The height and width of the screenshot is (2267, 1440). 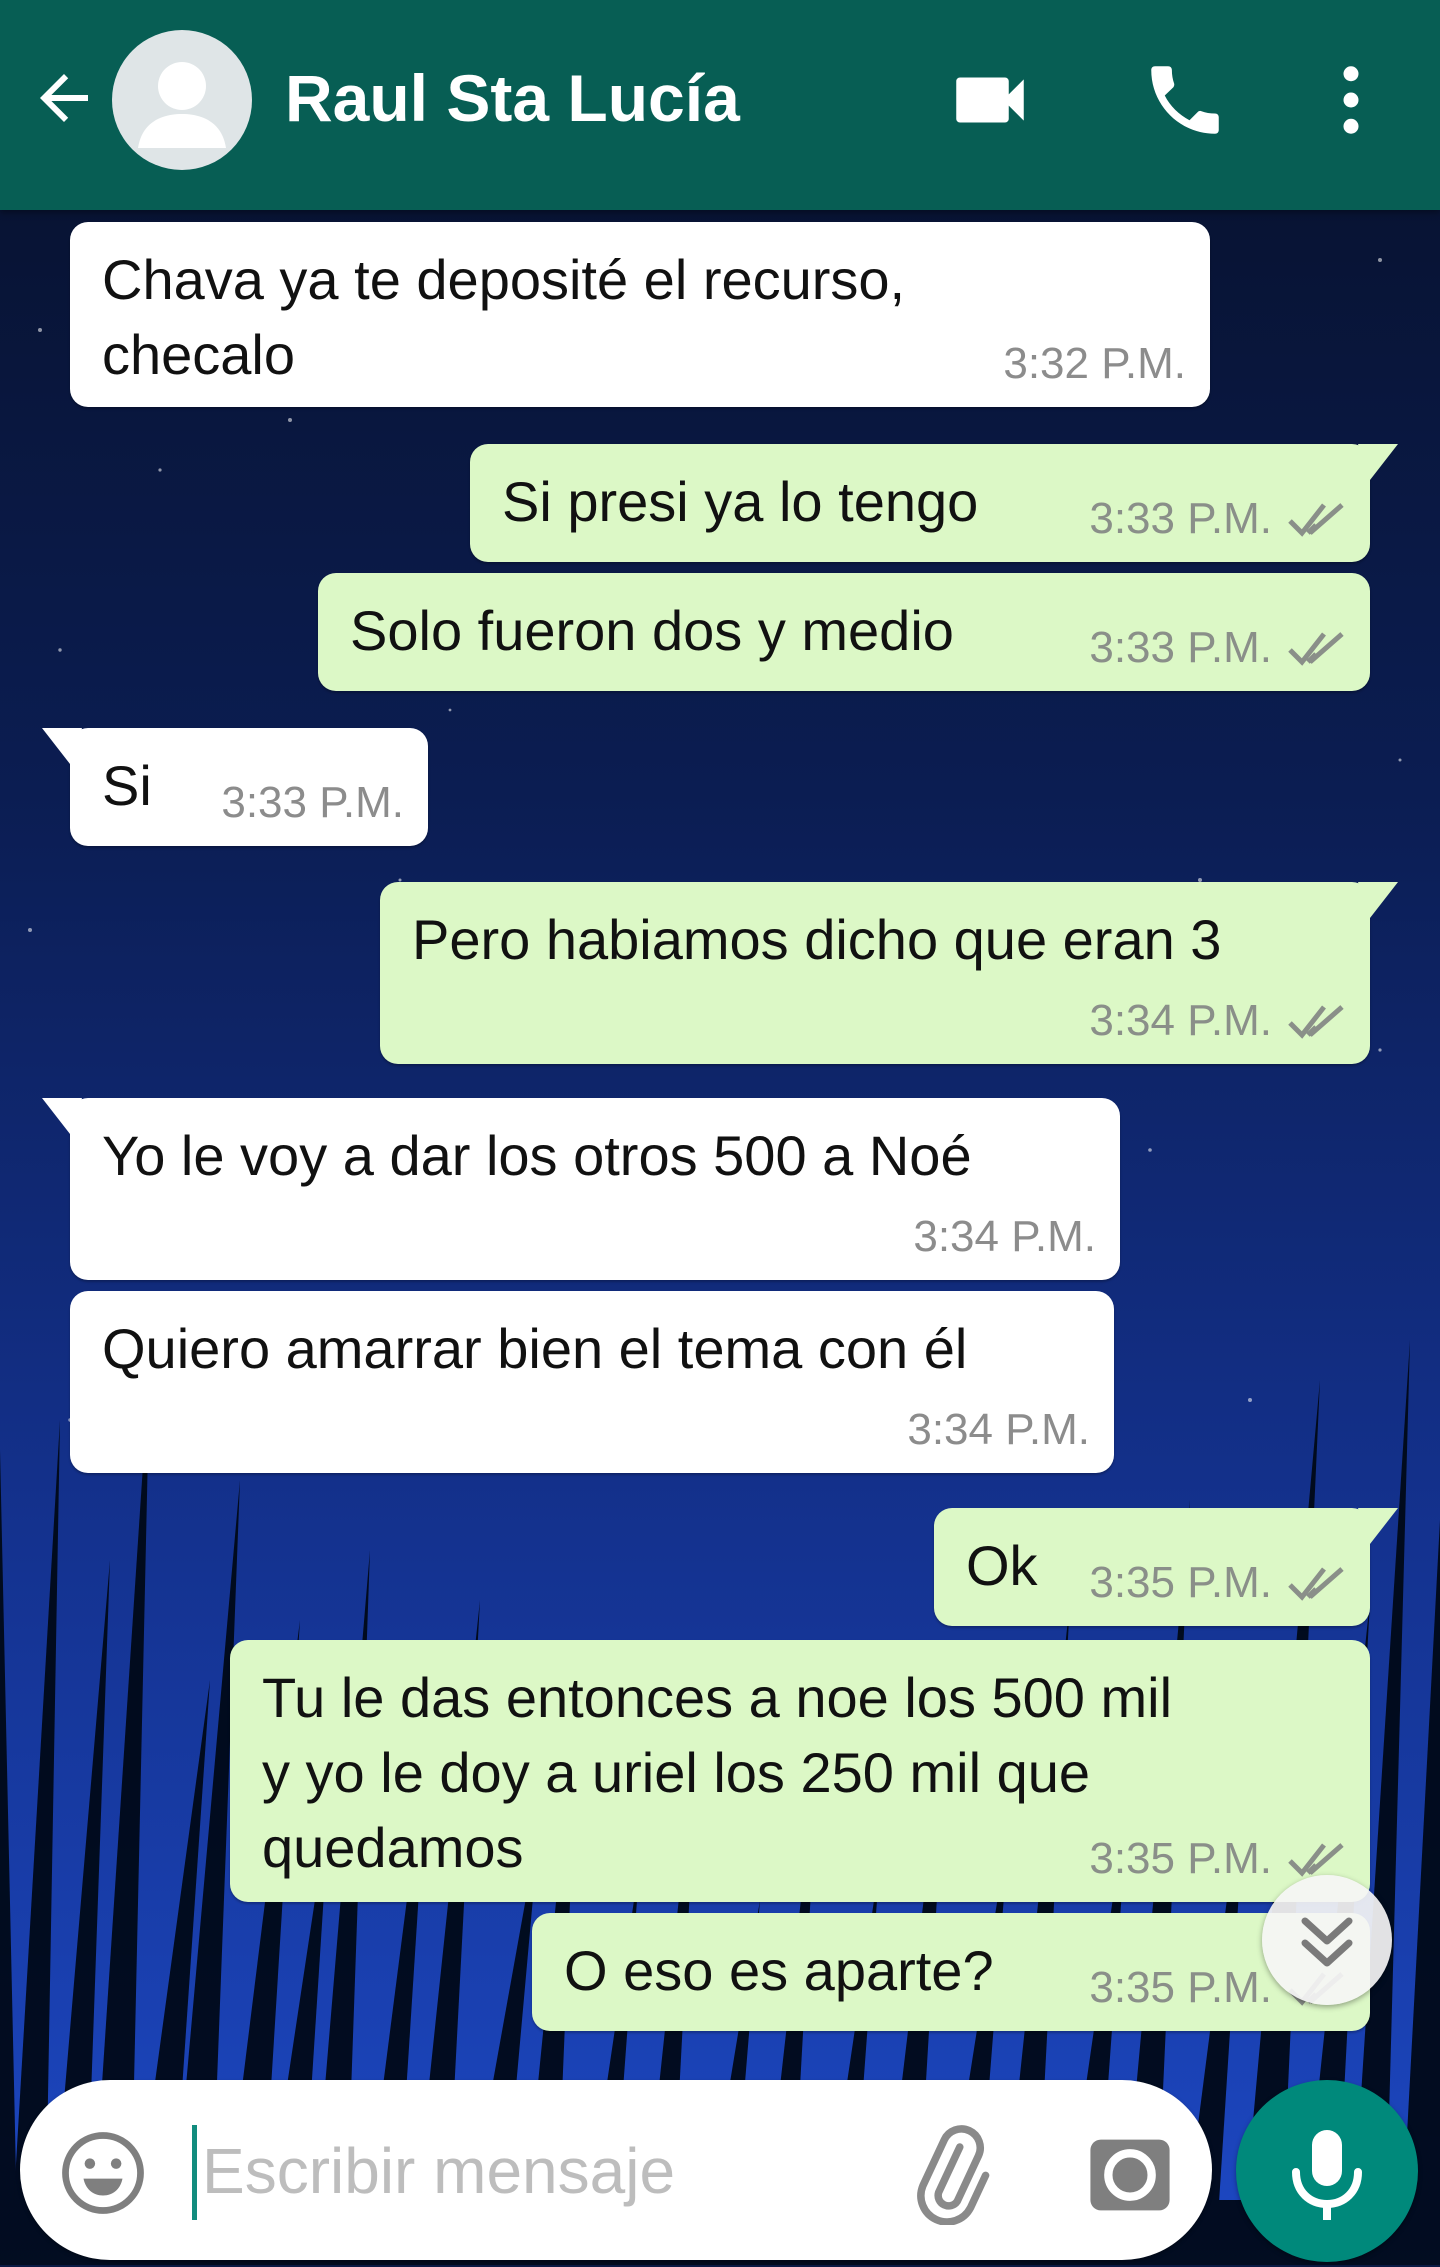 I want to click on text-cursor, so click(x=194, y=2172).